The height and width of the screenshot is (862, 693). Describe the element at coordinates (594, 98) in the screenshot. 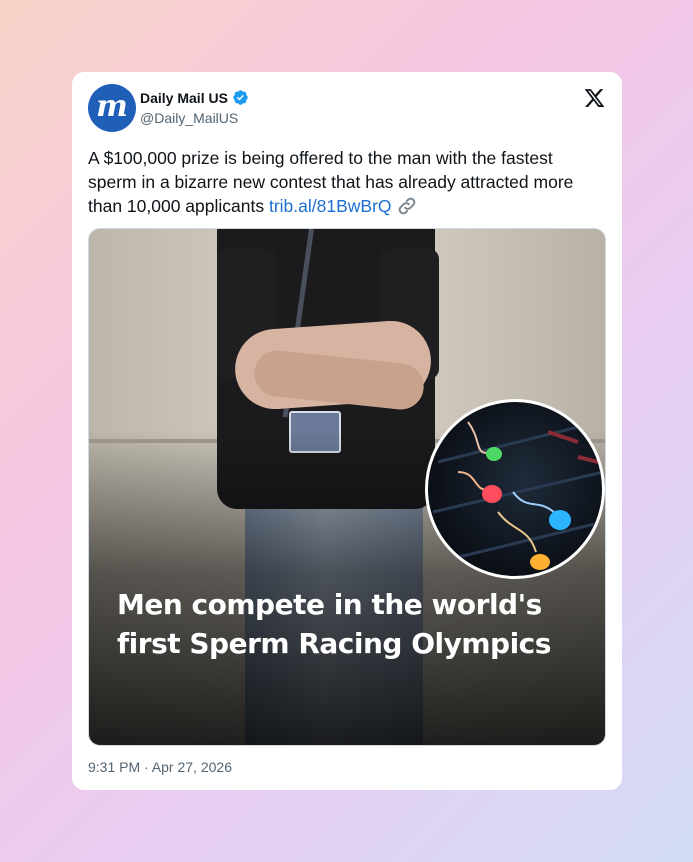

I see `x-logo-icon` at that location.